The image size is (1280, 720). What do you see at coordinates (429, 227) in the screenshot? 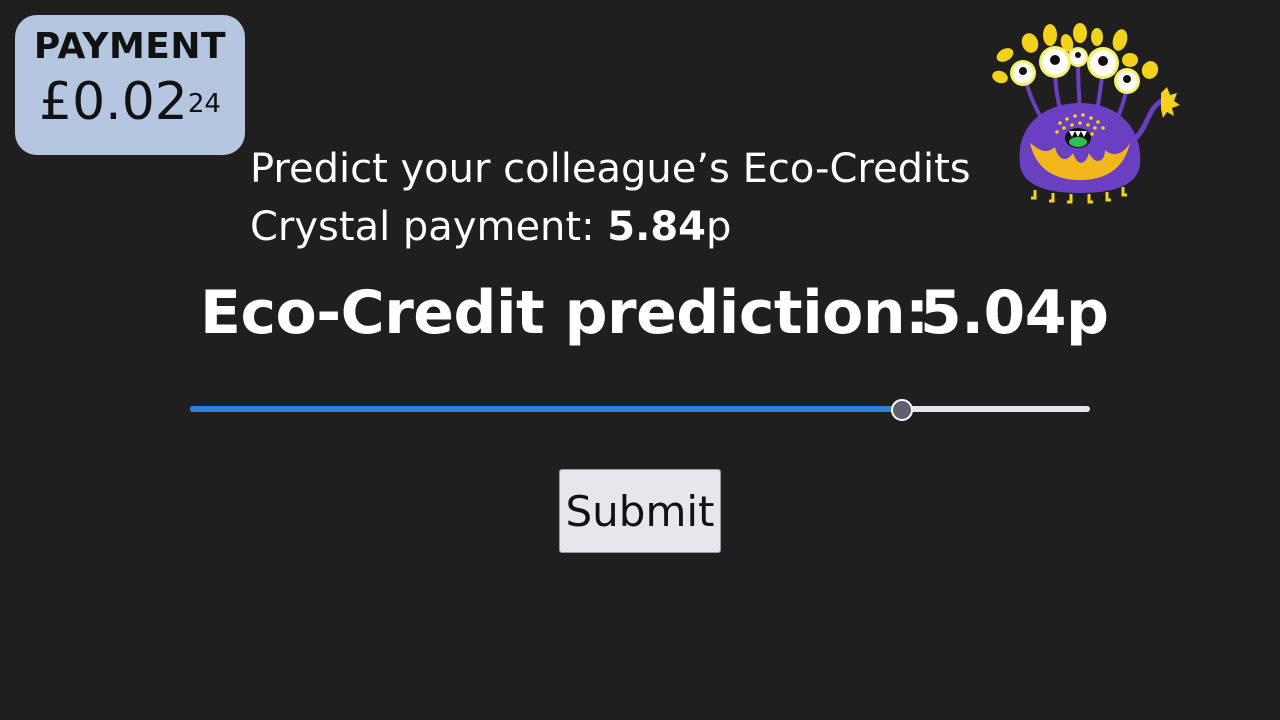
I see `crystal-payment-label: Crystal payment:` at bounding box center [429, 227].